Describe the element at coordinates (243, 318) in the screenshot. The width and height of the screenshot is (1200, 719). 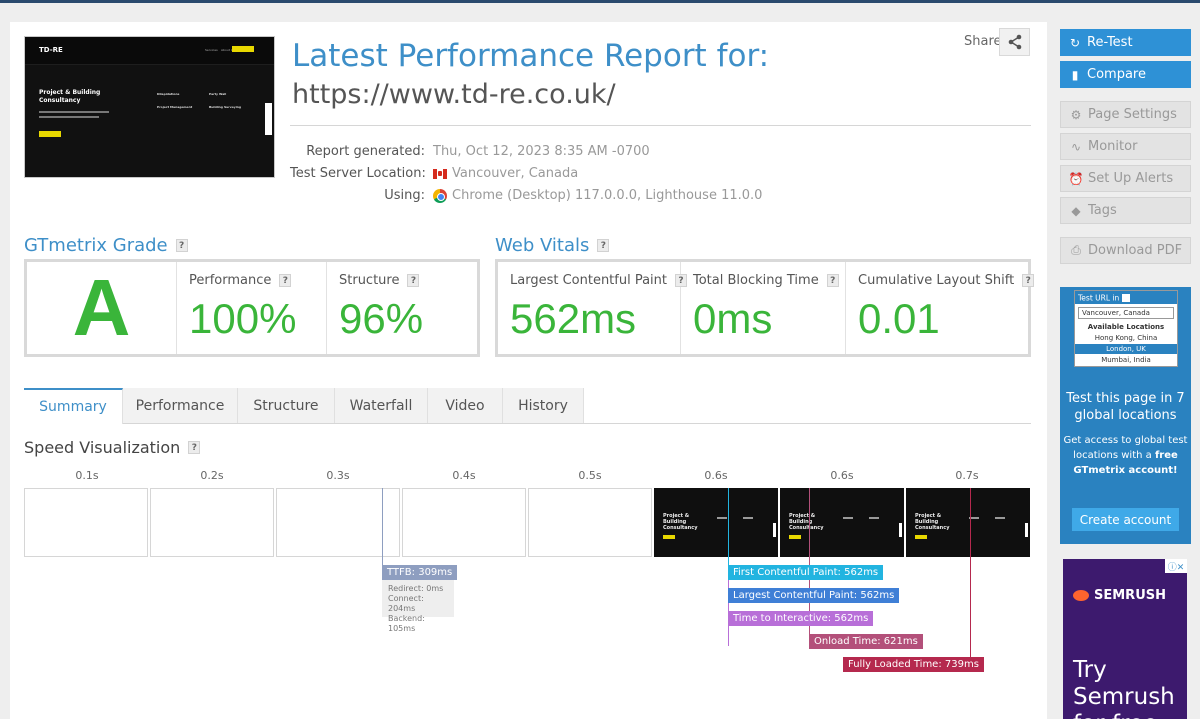
I see `performance-value: 100%` at that location.